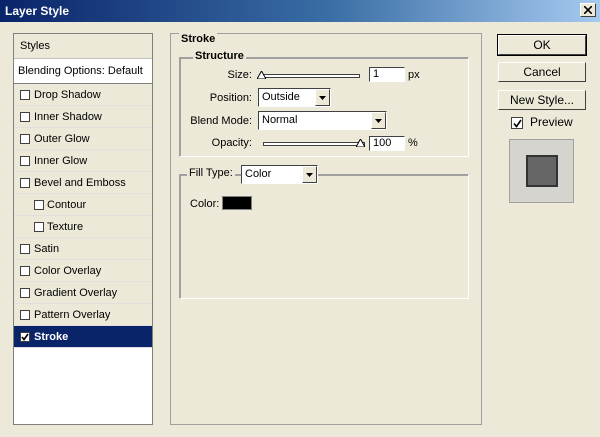 The width and height of the screenshot is (600, 437). What do you see at coordinates (205, 204) in the screenshot?
I see `color-label: Color:` at bounding box center [205, 204].